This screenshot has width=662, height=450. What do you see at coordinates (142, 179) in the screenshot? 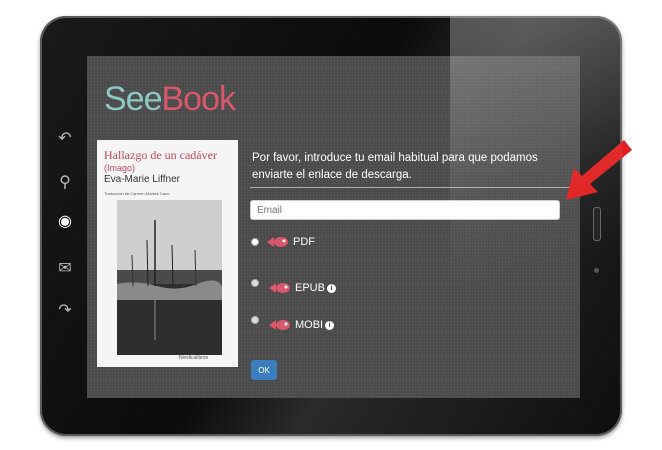
I see `book-author: Eva-Marie Liffner` at bounding box center [142, 179].